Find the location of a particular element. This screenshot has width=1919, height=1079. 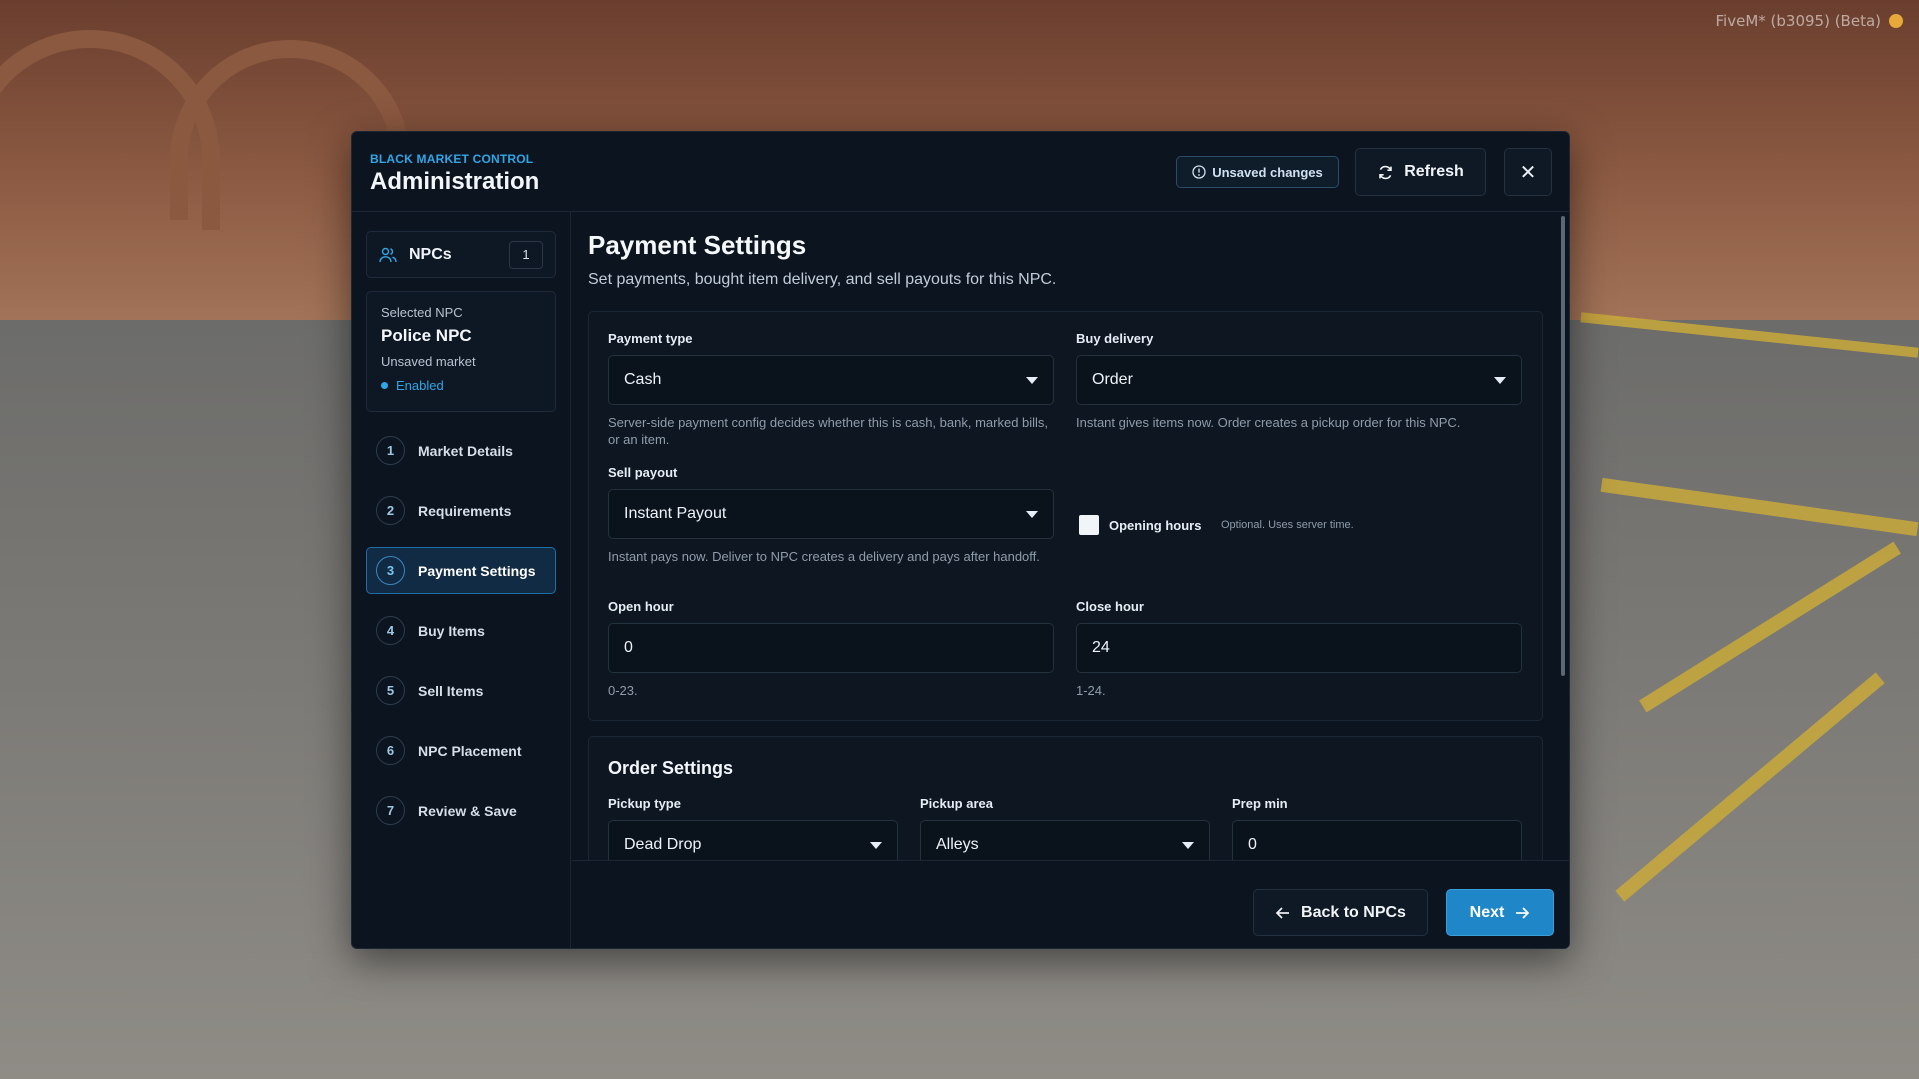

payment-type-label: Payment type is located at coordinates (650, 338).